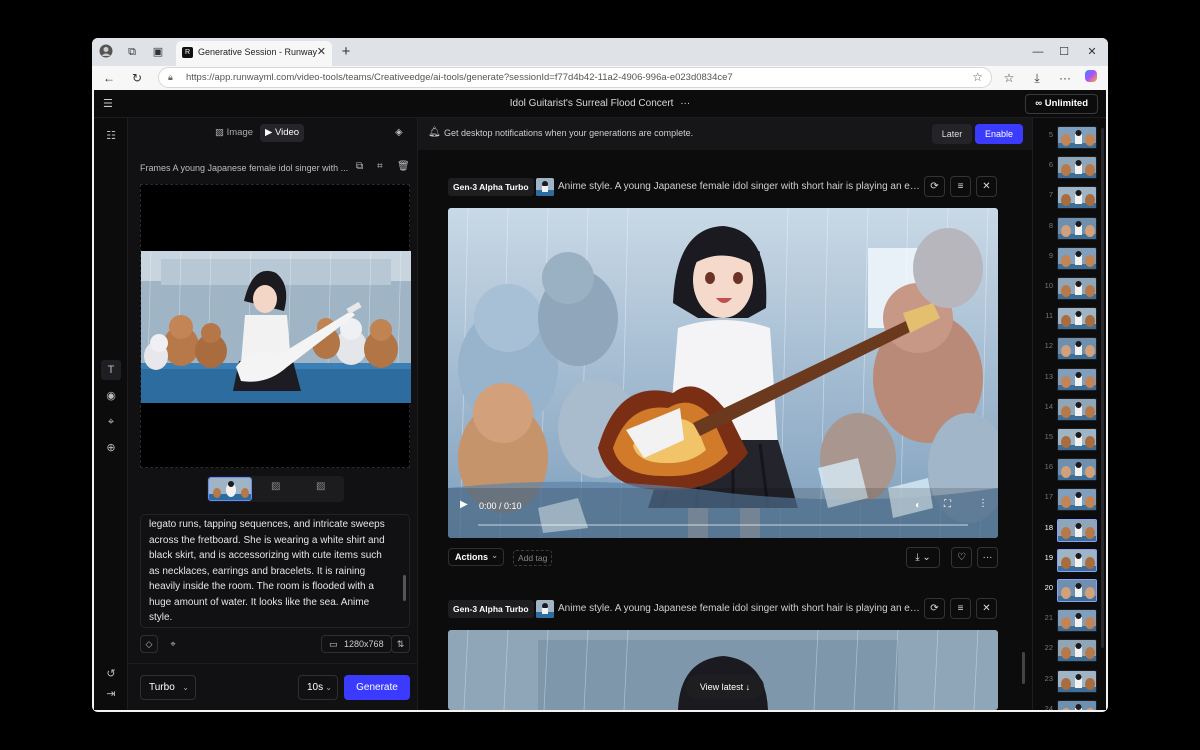 The height and width of the screenshot is (750, 1200). I want to click on close-window-icon: ✕, so click(1092, 52).